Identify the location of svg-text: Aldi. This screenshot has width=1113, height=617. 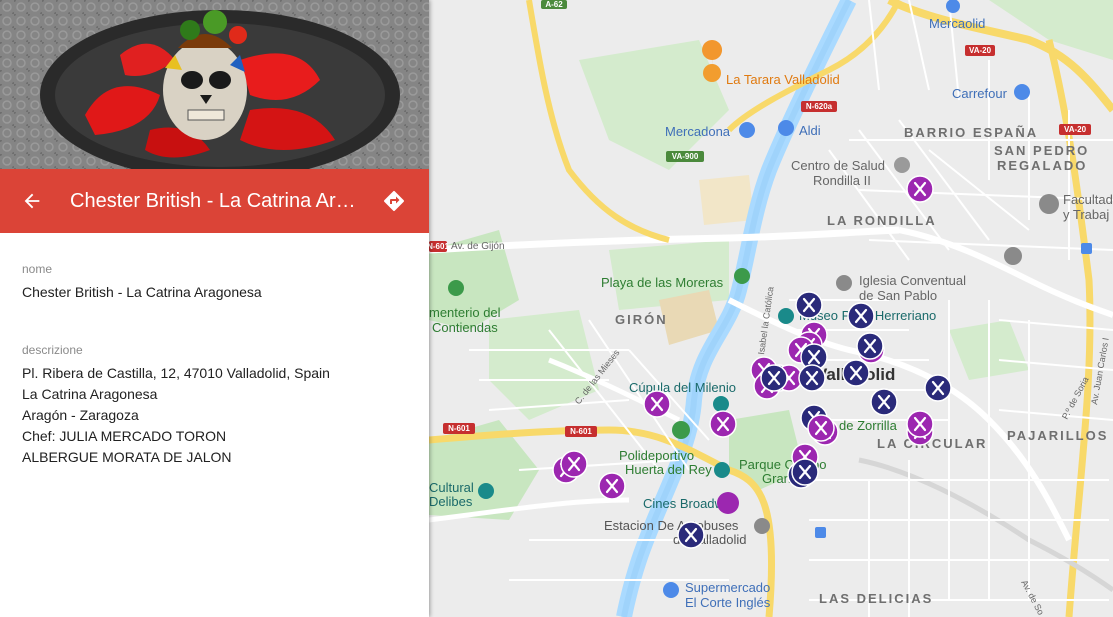
(810, 130).